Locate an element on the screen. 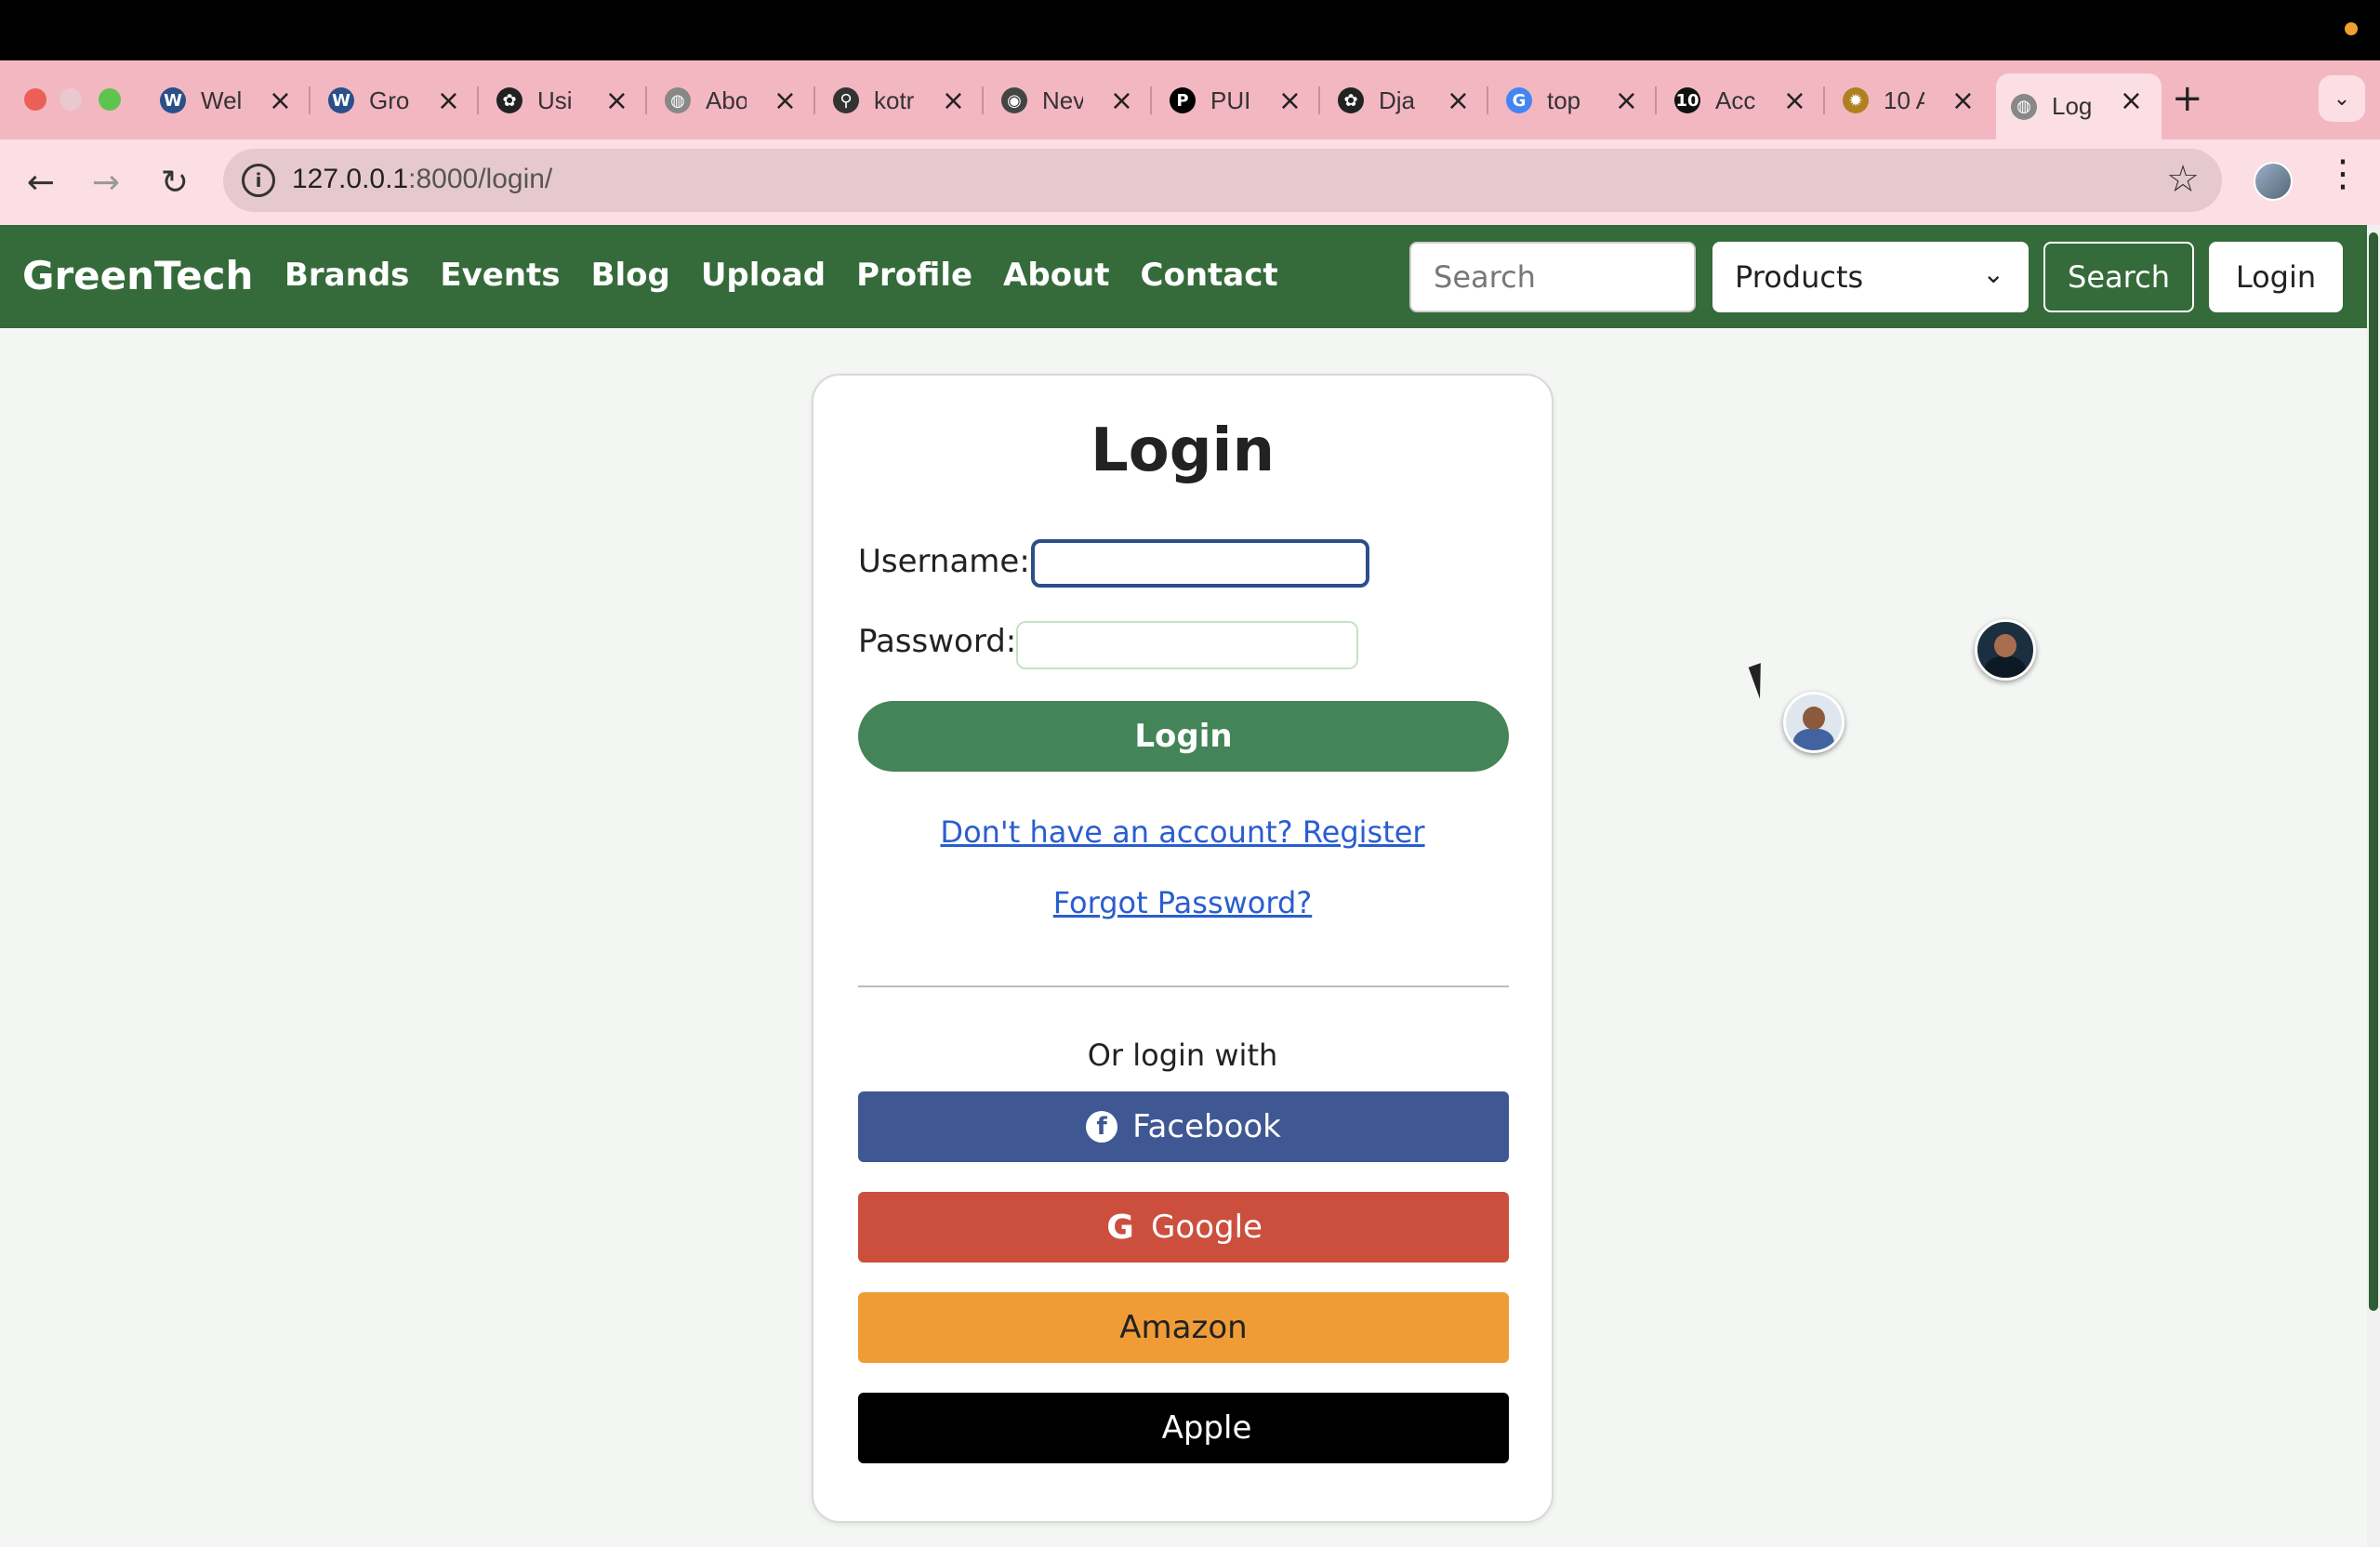 This screenshot has width=2380, height=1547. new-tab-button: + is located at coordinates (2187, 98).